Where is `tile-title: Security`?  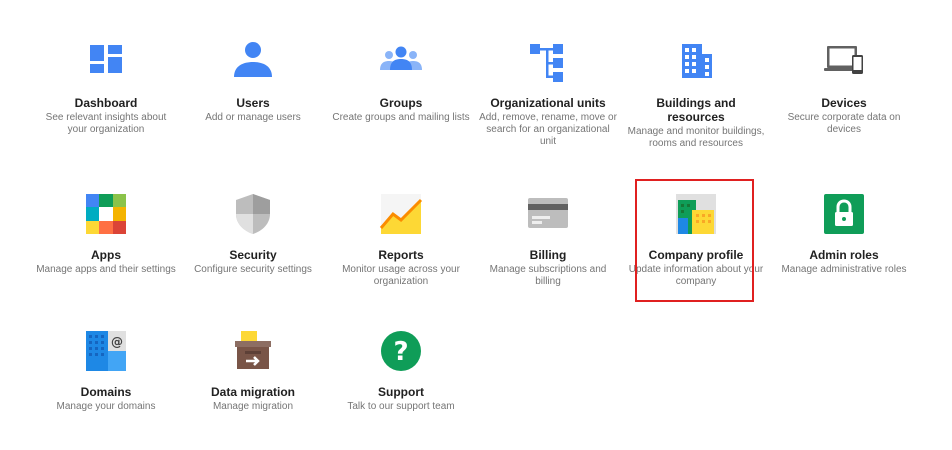 tile-title: Security is located at coordinates (253, 255).